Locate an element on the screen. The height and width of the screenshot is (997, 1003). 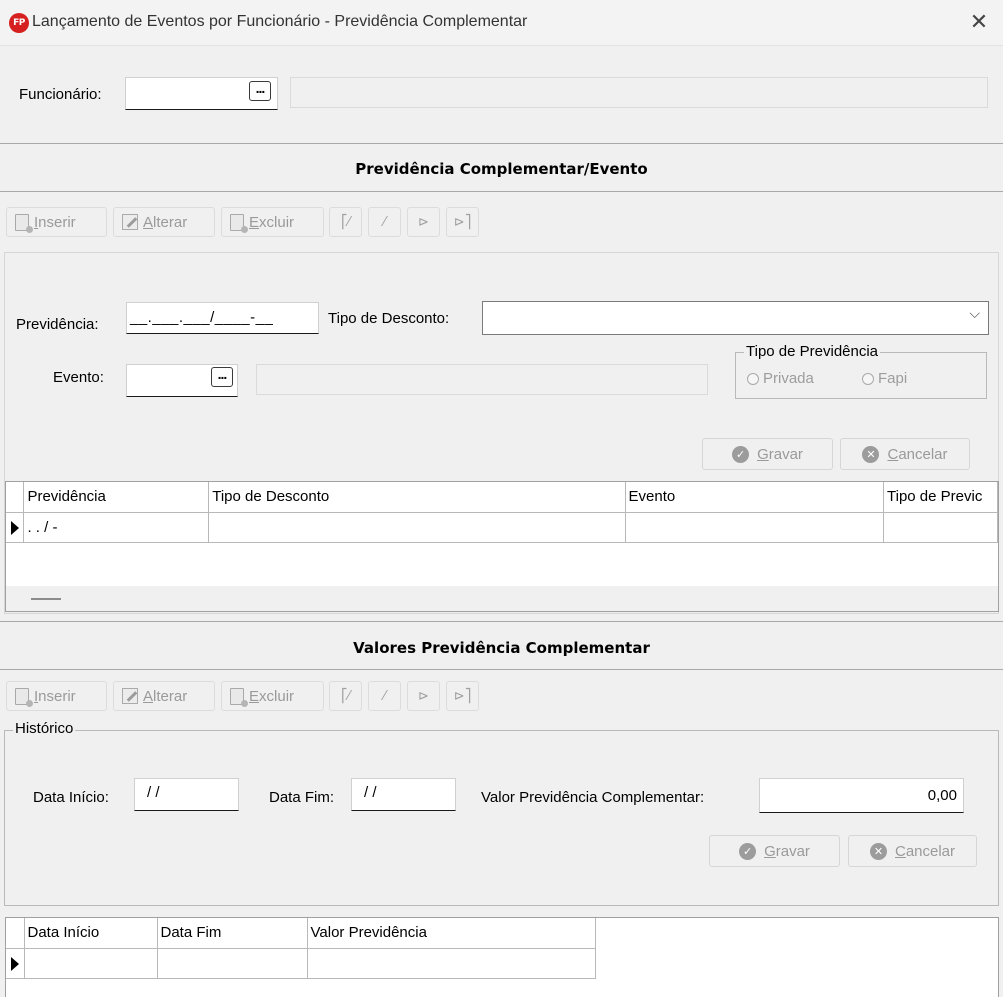
section1-title: Previdência Complementar/Evento is located at coordinates (501, 169).